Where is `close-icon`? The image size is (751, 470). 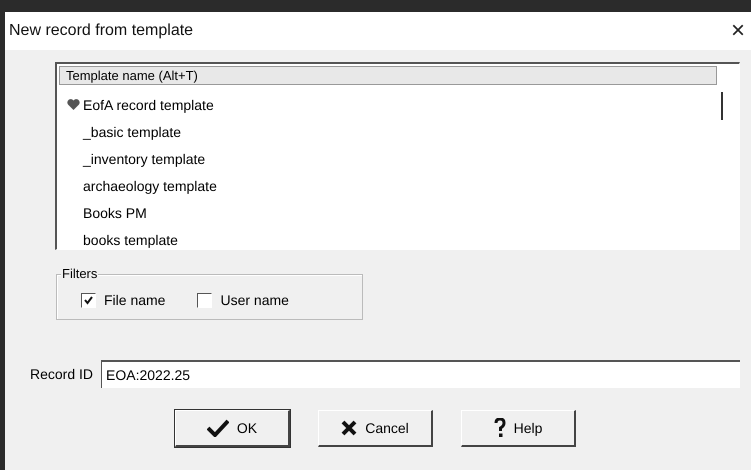
close-icon is located at coordinates (349, 428).